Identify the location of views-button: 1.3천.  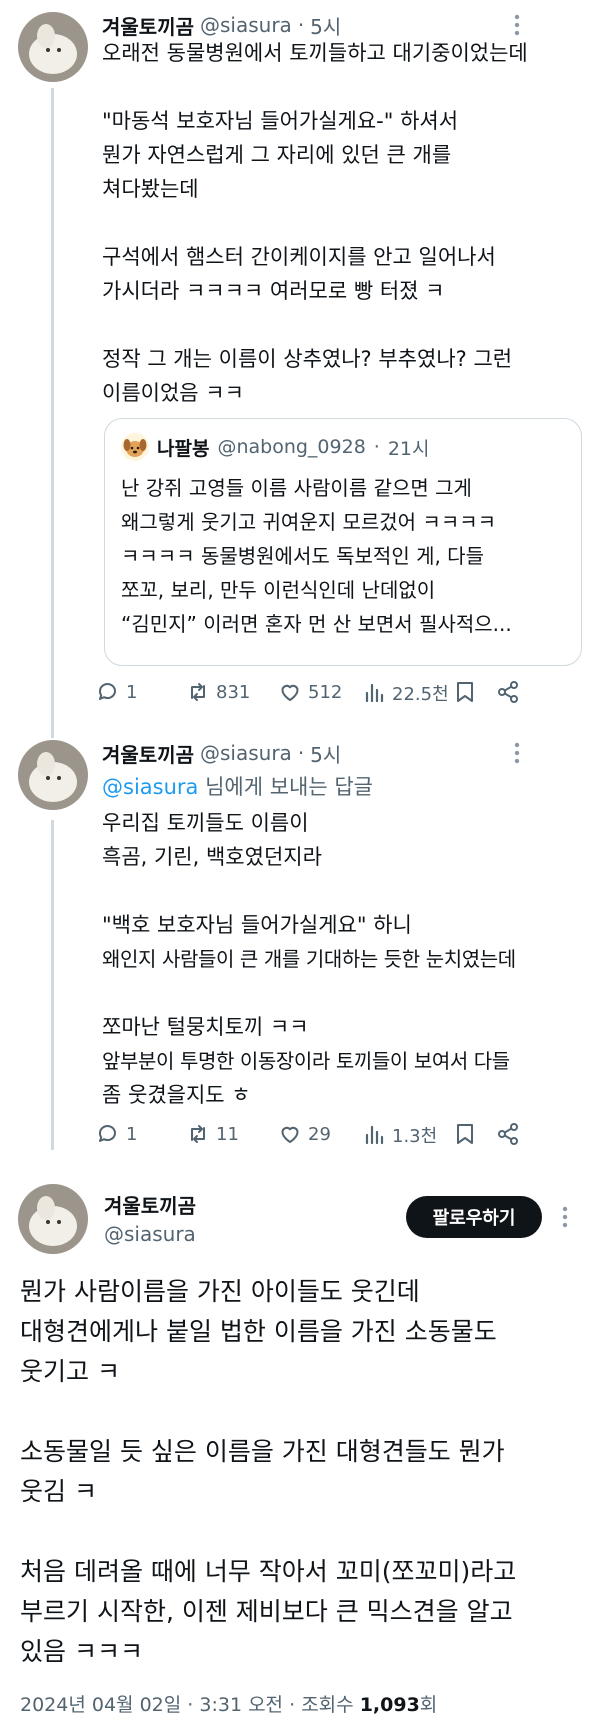
(400, 1135).